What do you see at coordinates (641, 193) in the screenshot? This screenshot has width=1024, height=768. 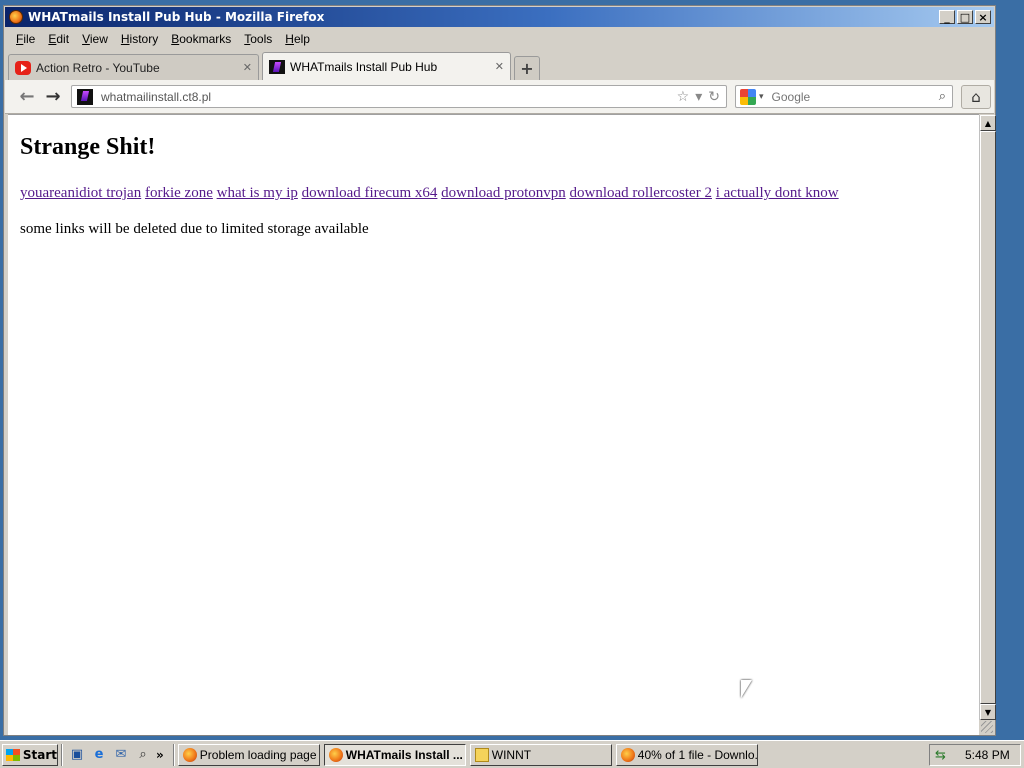 I see `link-download-rollercoster: download rollercoster 2` at bounding box center [641, 193].